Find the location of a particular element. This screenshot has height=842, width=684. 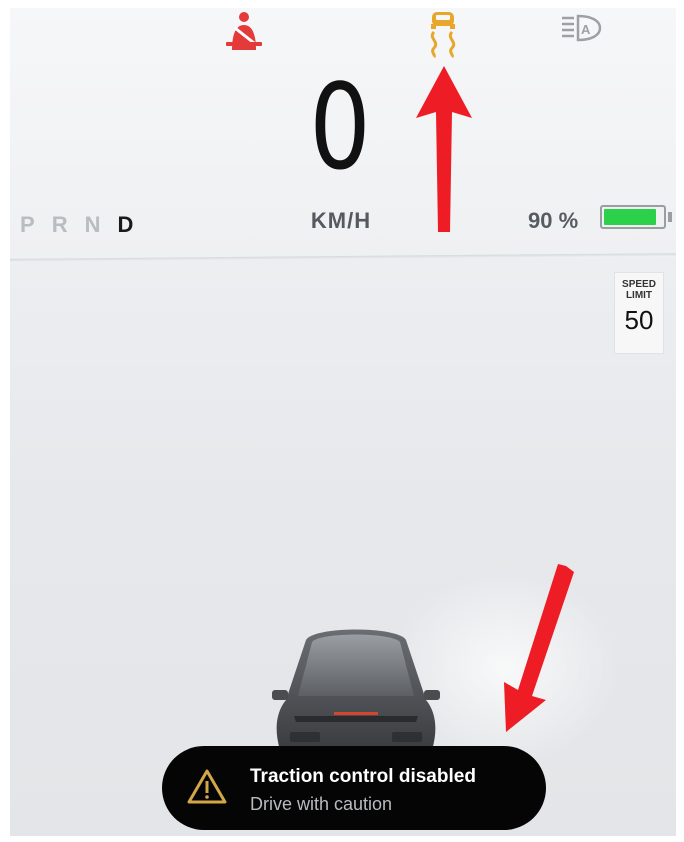

speed-unit: KM/H is located at coordinates (341, 220).